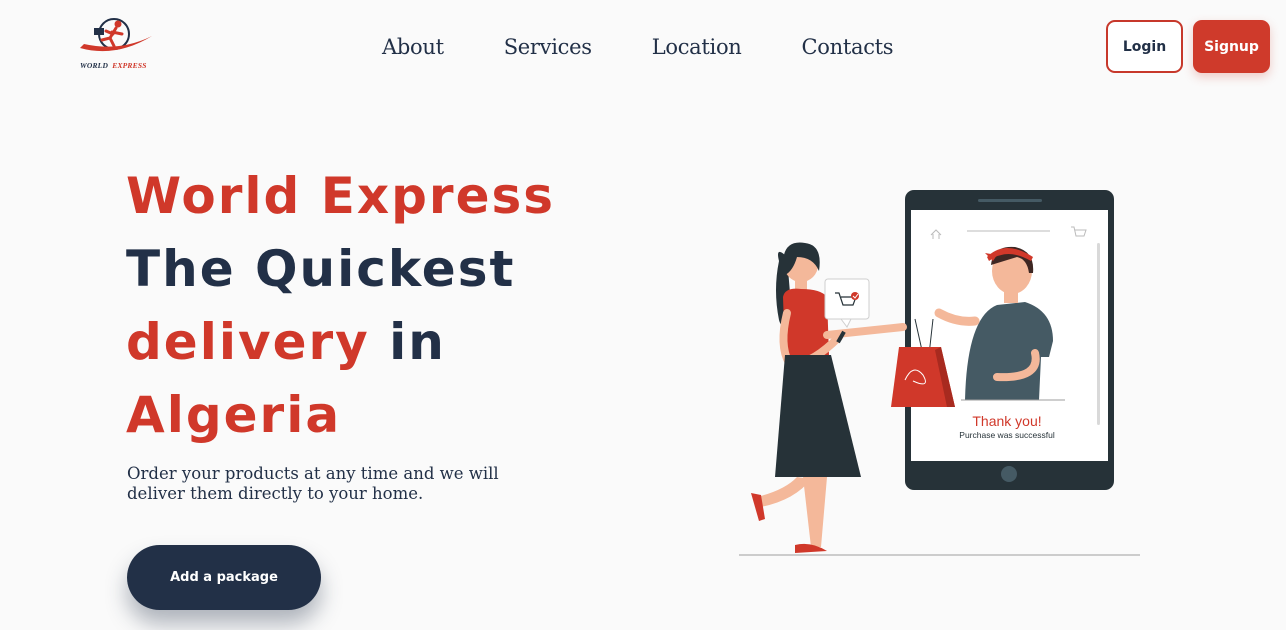 The height and width of the screenshot is (630, 1286). What do you see at coordinates (234, 415) in the screenshot?
I see `hero-title-line-4: Algeria` at bounding box center [234, 415].